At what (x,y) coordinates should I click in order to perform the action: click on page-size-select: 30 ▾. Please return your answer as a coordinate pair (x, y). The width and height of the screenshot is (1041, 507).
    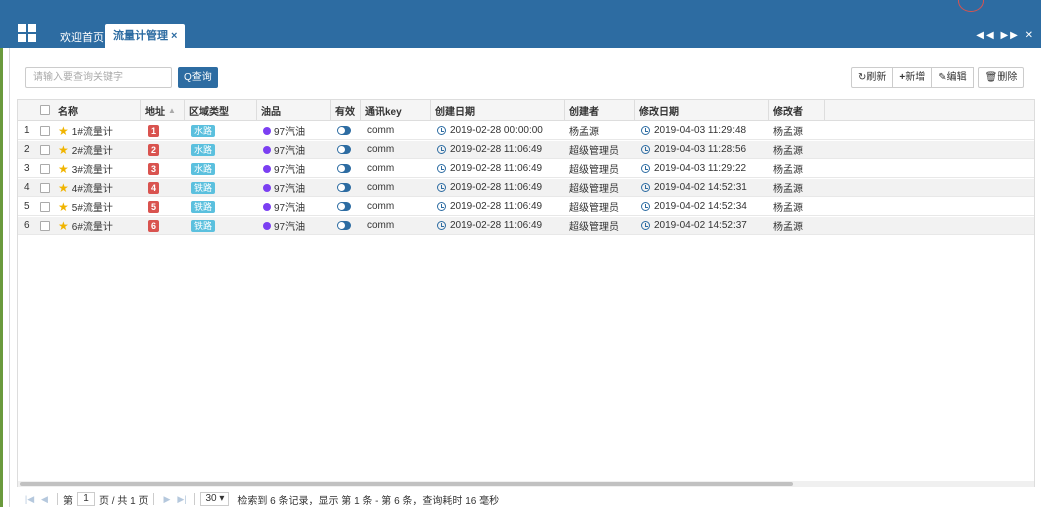
    Looking at the image, I should click on (215, 499).